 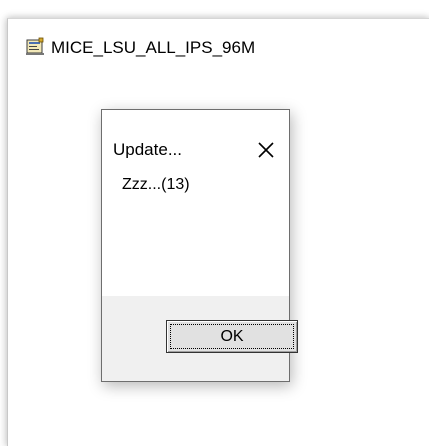 I want to click on dialog-message: Zzz...(13), so click(x=156, y=184).